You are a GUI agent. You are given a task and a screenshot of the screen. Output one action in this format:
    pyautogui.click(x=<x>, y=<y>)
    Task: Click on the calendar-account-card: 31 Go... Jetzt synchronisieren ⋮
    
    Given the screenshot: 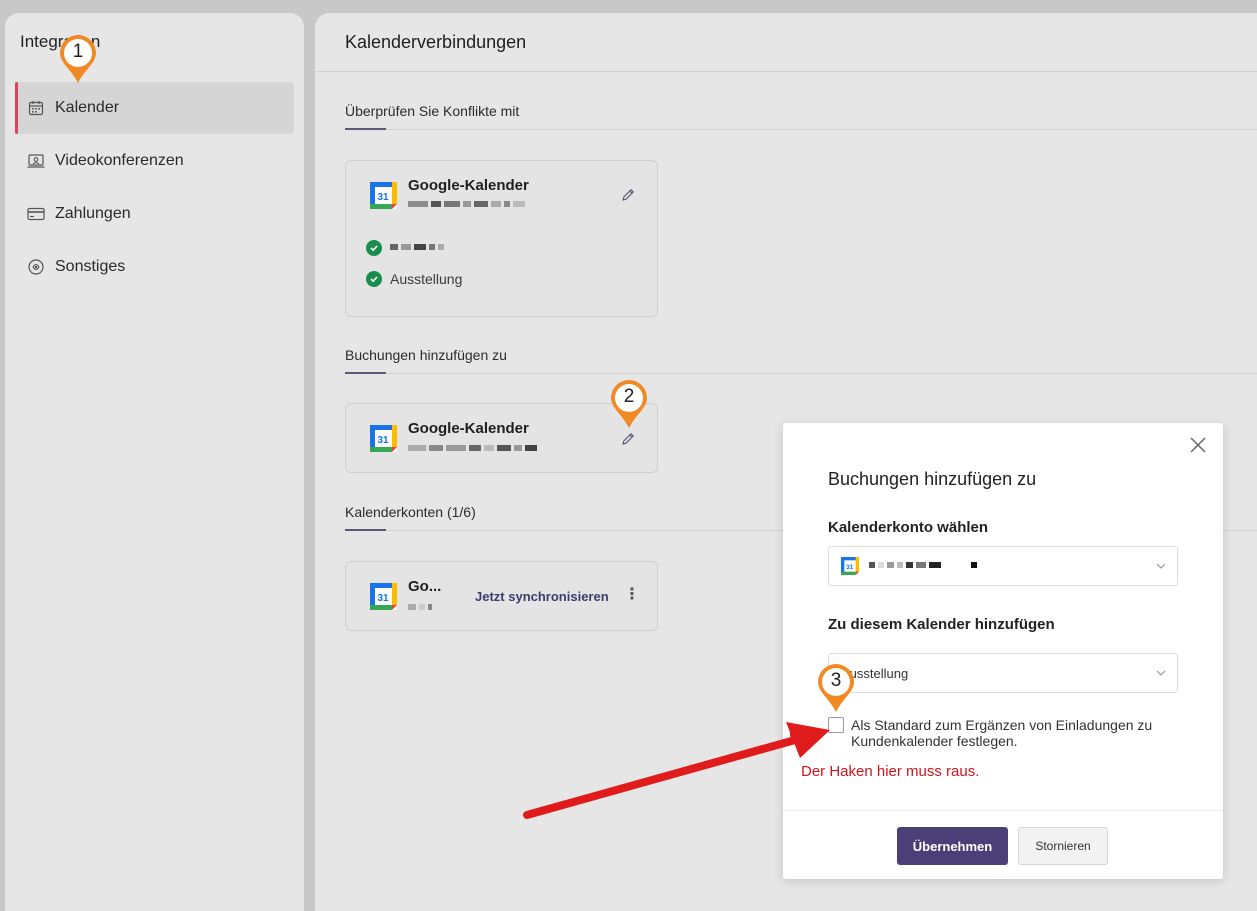 What is the action you would take?
    pyautogui.click(x=501, y=596)
    